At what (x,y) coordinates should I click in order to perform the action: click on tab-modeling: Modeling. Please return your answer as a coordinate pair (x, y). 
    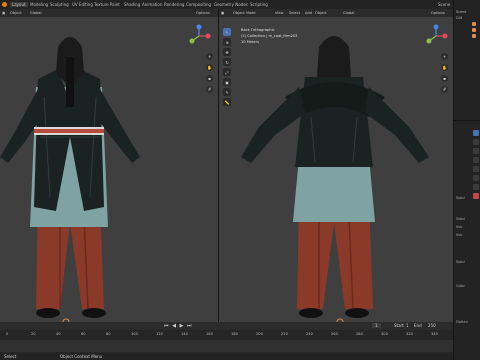
    Looking at the image, I should click on (39, 4).